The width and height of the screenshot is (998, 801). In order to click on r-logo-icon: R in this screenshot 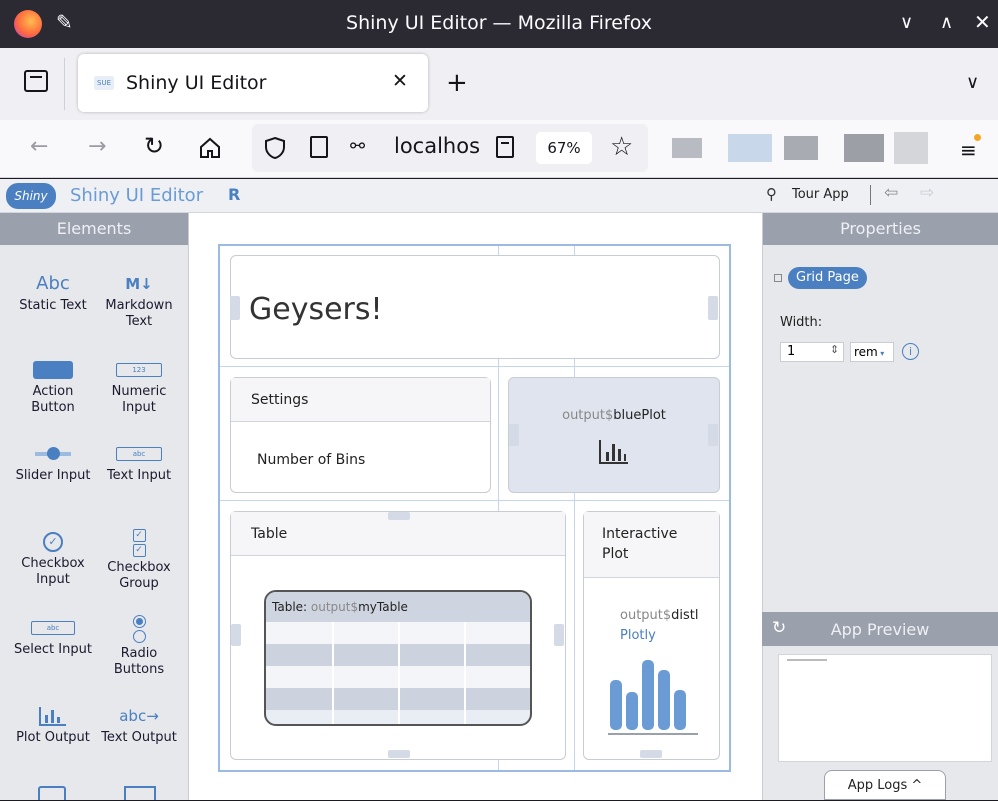, I will do `click(234, 194)`.